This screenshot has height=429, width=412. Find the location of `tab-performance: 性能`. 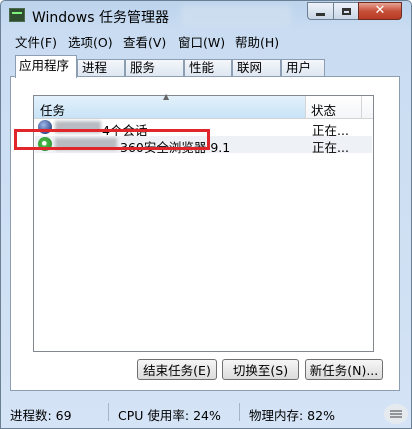

tab-performance: 性能 is located at coordinates (208, 68).